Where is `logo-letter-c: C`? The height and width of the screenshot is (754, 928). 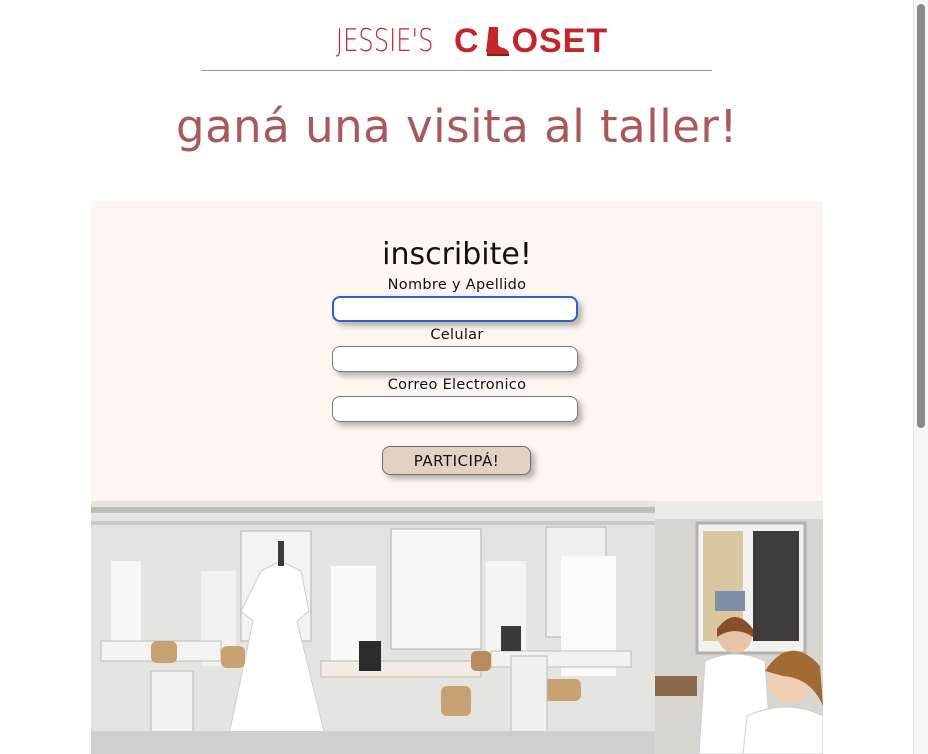
logo-letter-c: C is located at coordinates (467, 40).